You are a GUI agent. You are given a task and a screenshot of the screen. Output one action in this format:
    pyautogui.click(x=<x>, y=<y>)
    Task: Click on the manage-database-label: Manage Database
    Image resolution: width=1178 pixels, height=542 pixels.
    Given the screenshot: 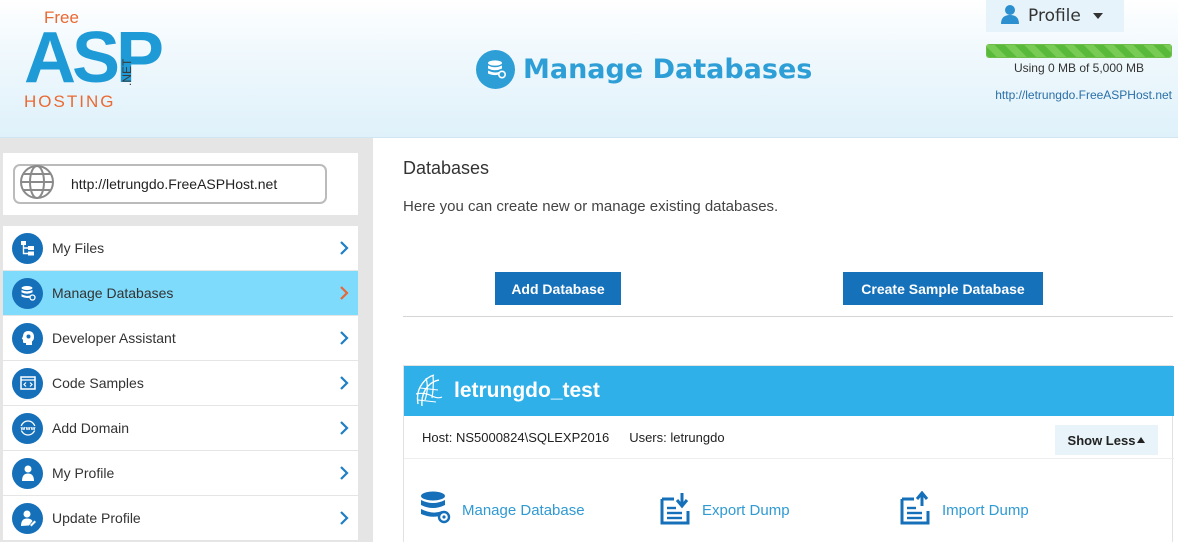 What is the action you would take?
    pyautogui.click(x=523, y=510)
    